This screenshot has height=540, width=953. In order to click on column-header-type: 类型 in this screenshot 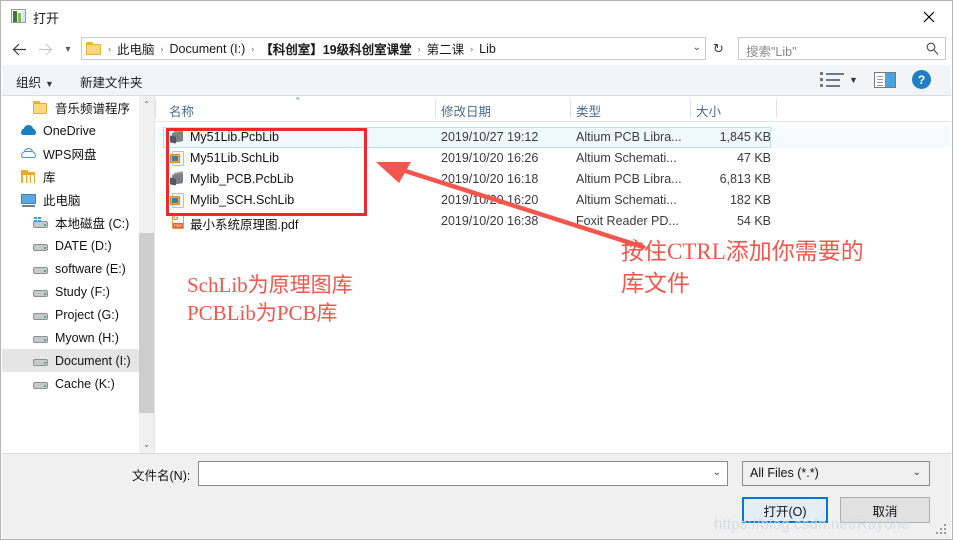, I will do `click(588, 110)`.